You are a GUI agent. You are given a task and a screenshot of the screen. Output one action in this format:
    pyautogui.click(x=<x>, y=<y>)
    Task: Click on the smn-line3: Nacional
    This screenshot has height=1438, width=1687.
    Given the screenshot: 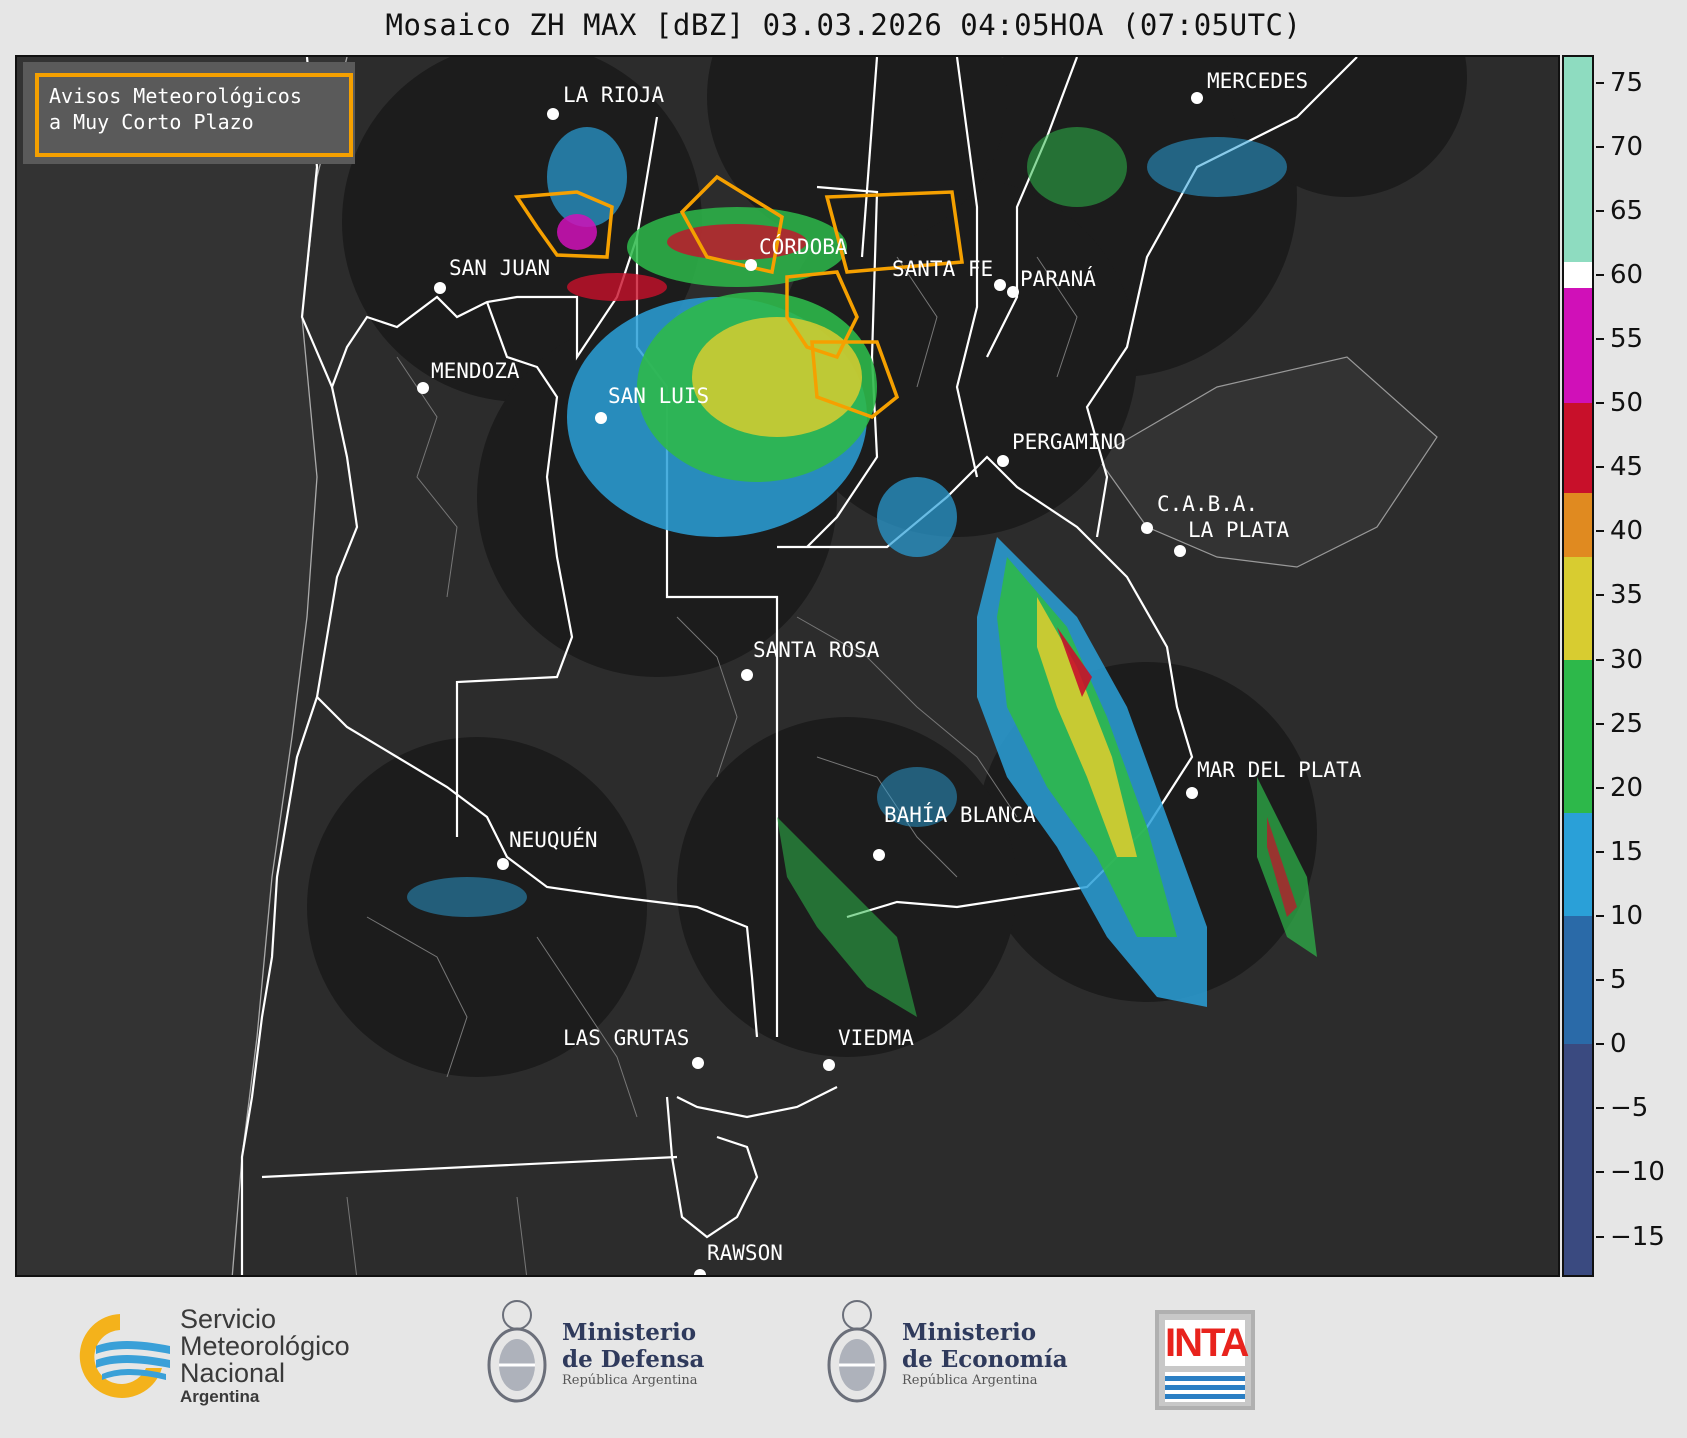 What is the action you would take?
    pyautogui.click(x=233, y=1373)
    